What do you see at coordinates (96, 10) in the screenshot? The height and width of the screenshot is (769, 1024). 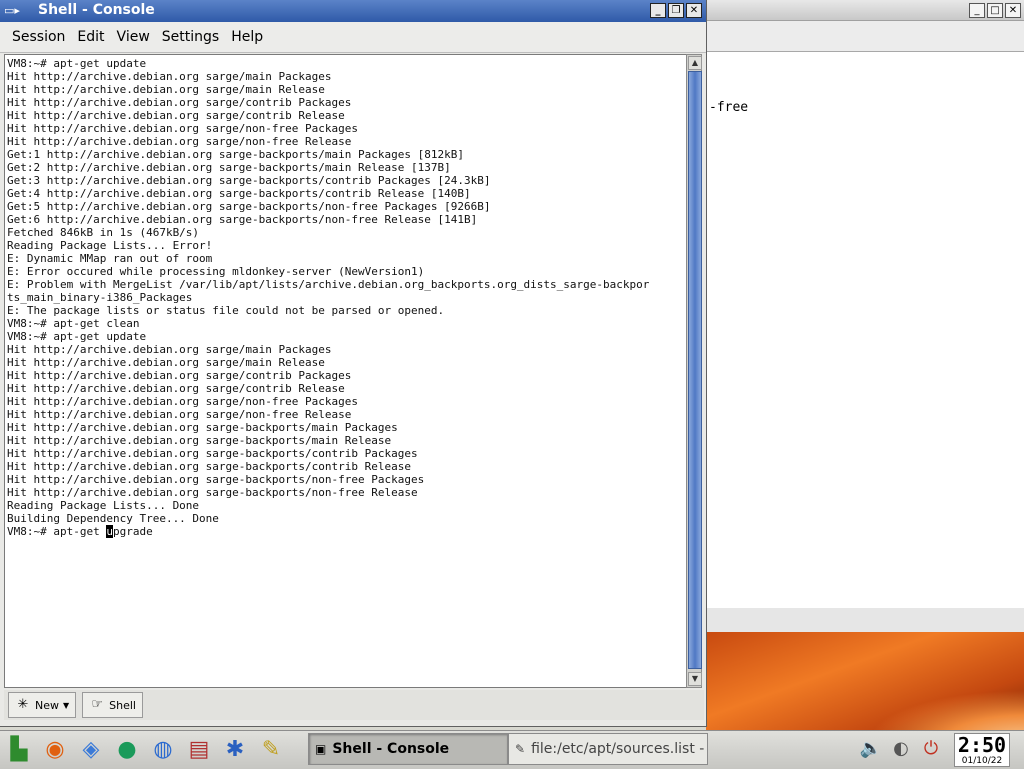 I see `window-title: Shell - Console` at bounding box center [96, 10].